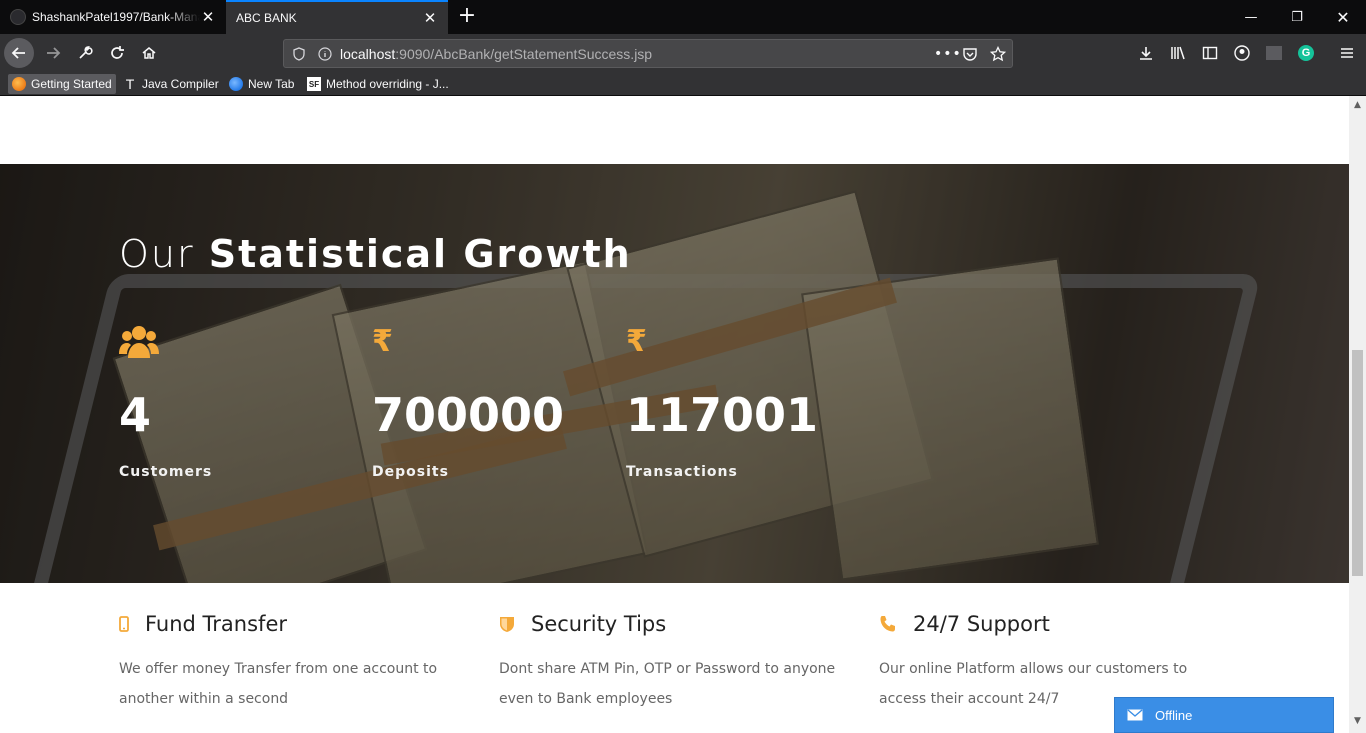  What do you see at coordinates (325, 53) in the screenshot?
I see `info-icon` at bounding box center [325, 53].